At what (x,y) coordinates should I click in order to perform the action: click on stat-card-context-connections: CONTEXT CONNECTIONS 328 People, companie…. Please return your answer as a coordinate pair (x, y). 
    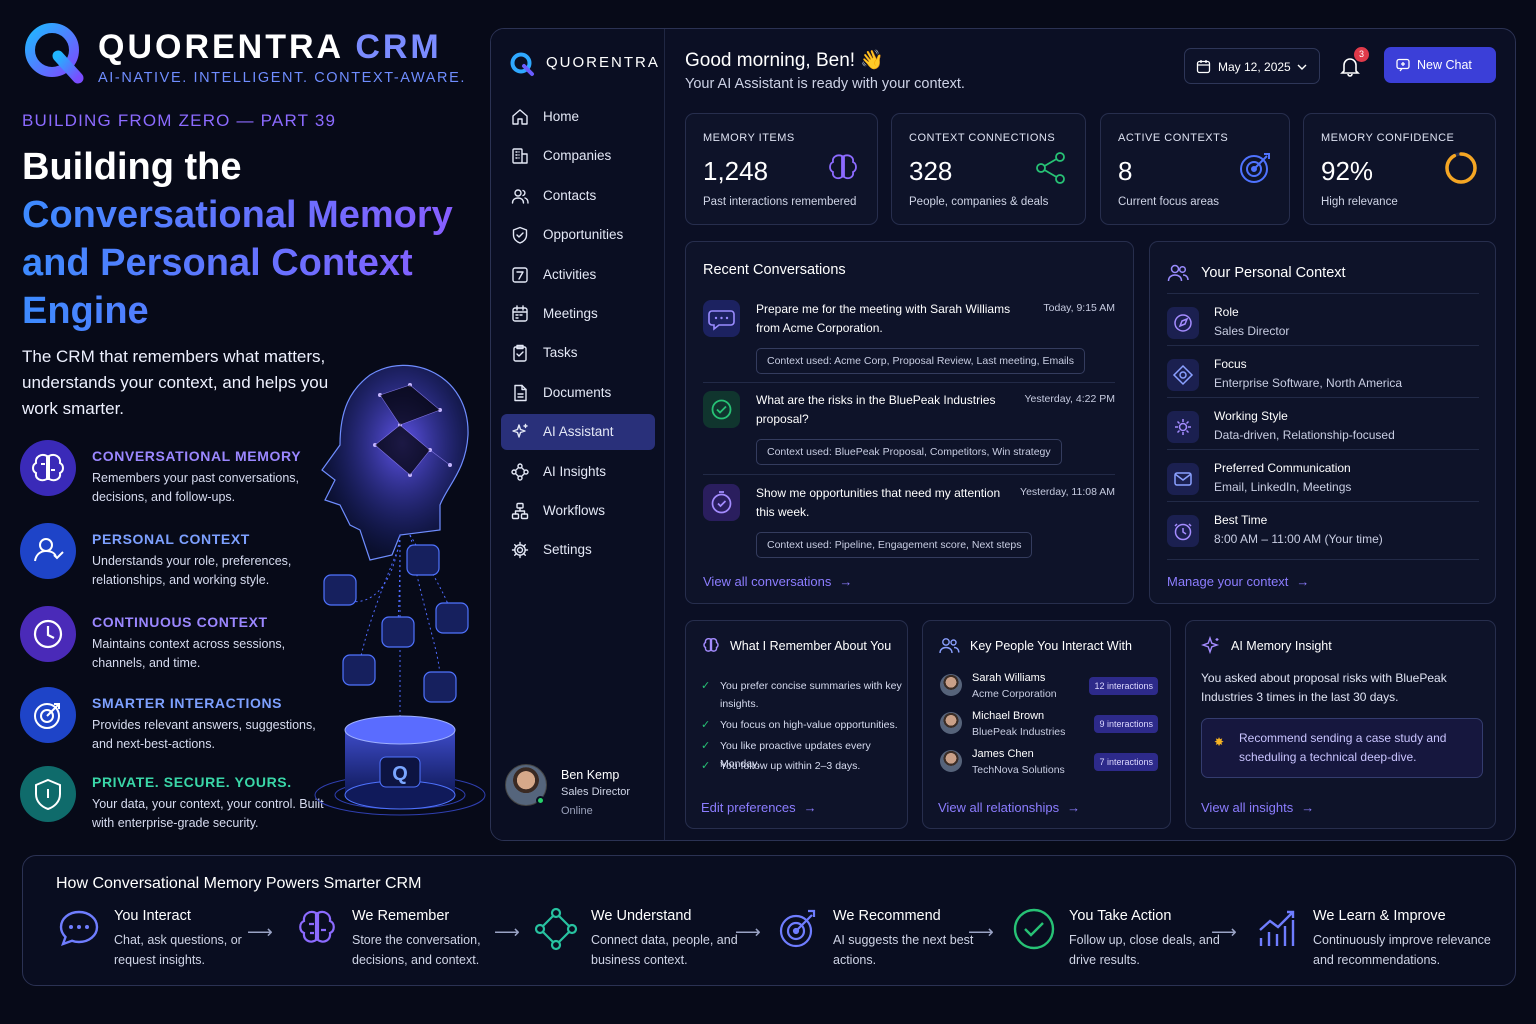
    Looking at the image, I should click on (988, 169).